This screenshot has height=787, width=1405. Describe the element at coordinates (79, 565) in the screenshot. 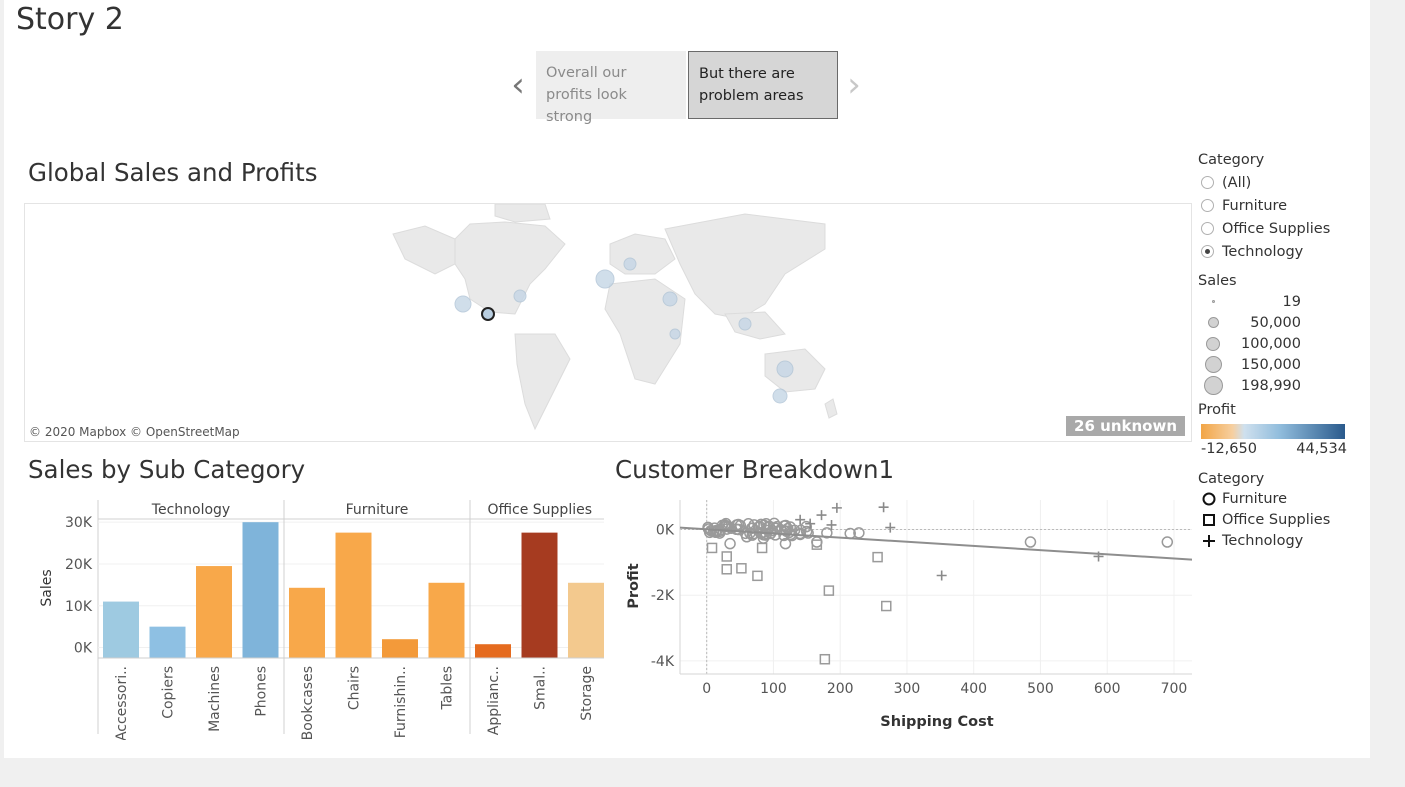

I see `y-tick-label: 20K` at that location.